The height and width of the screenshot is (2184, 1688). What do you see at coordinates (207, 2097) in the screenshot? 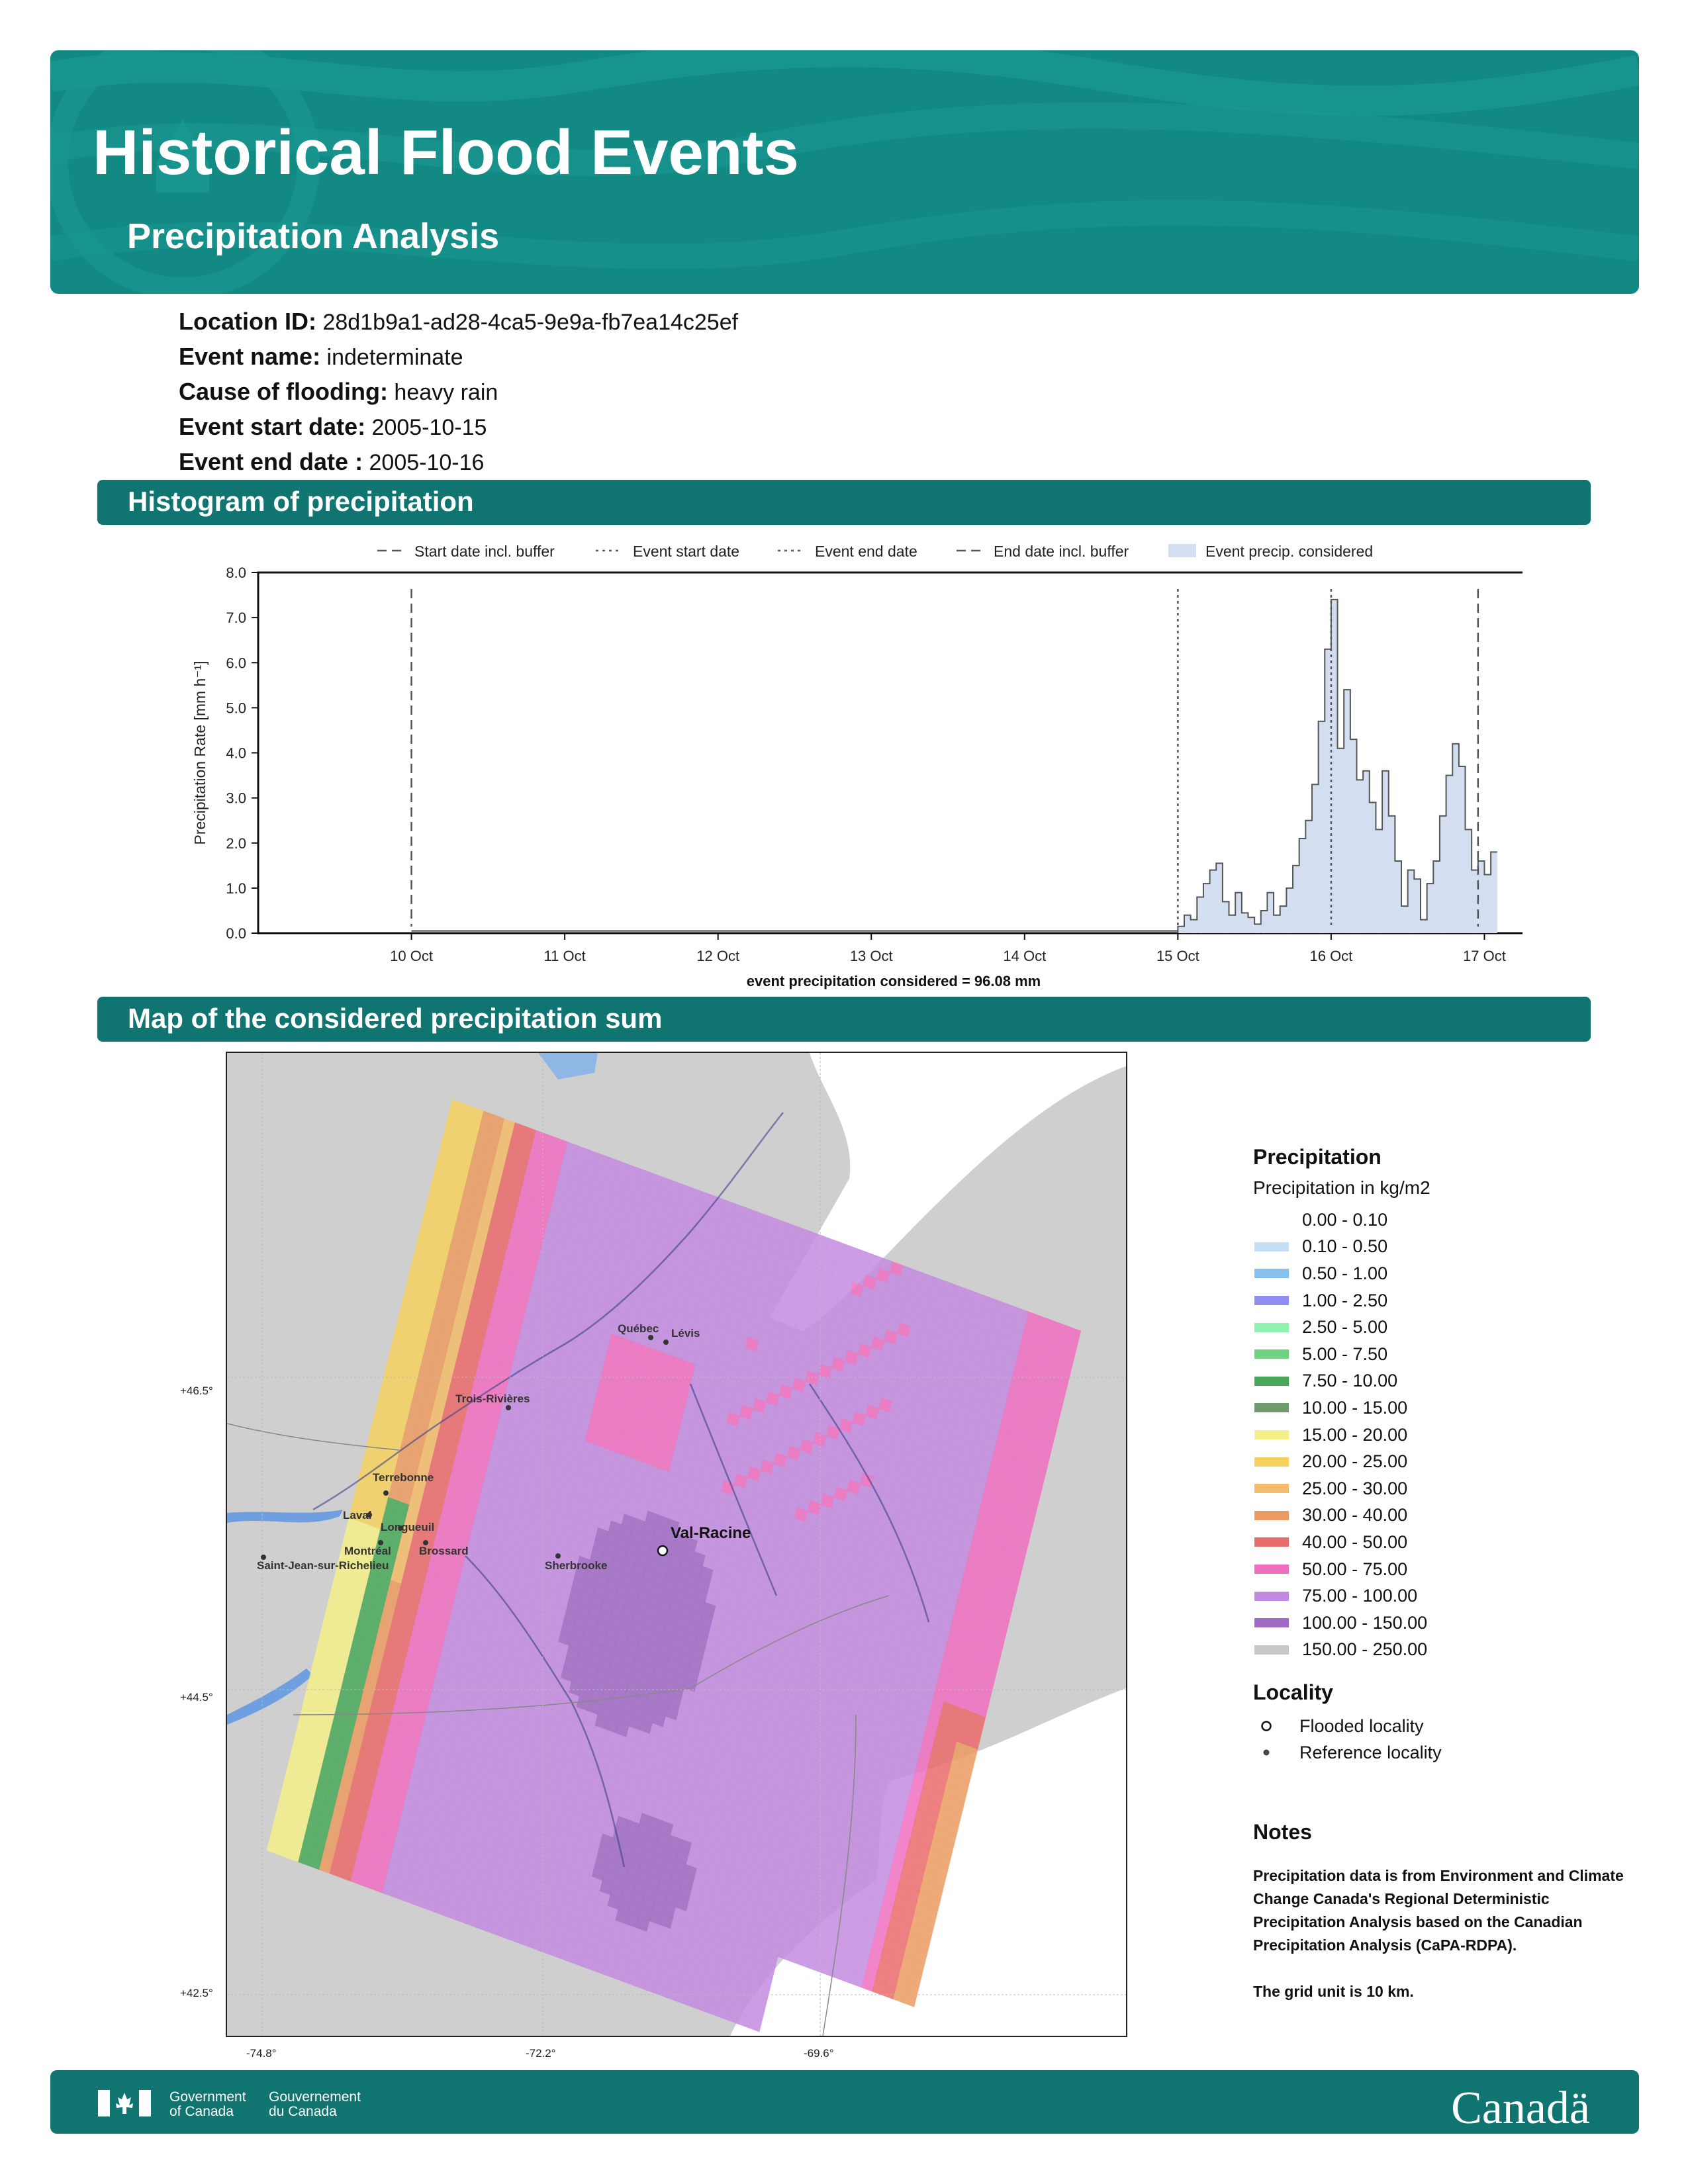
I see `gov-en-line1: Government` at bounding box center [207, 2097].